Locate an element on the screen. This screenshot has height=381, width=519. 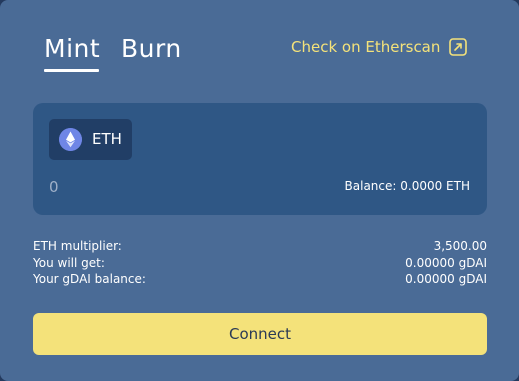
info-row-gdai-balance: Your gDAI balance: 0.00000 gDAI is located at coordinates (260, 279).